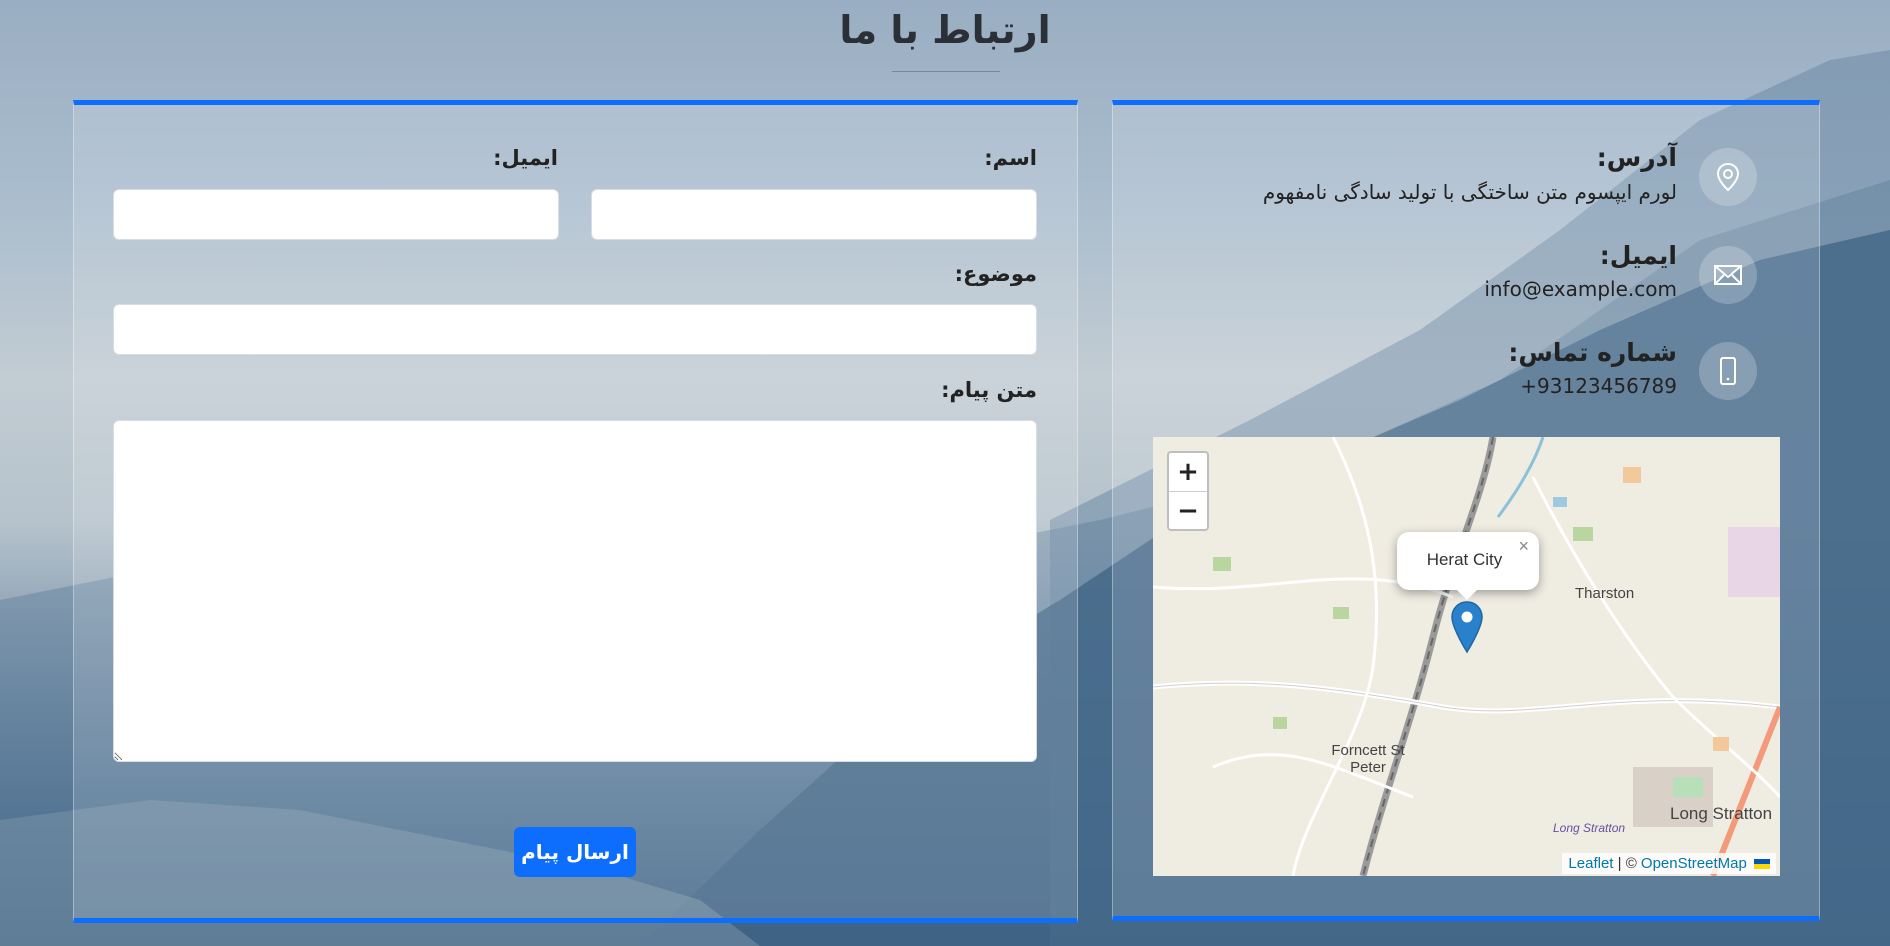 Image resolution: width=1890 pixels, height=946 pixels. I want to click on map-popup: Herat City ×, so click(1468, 561).